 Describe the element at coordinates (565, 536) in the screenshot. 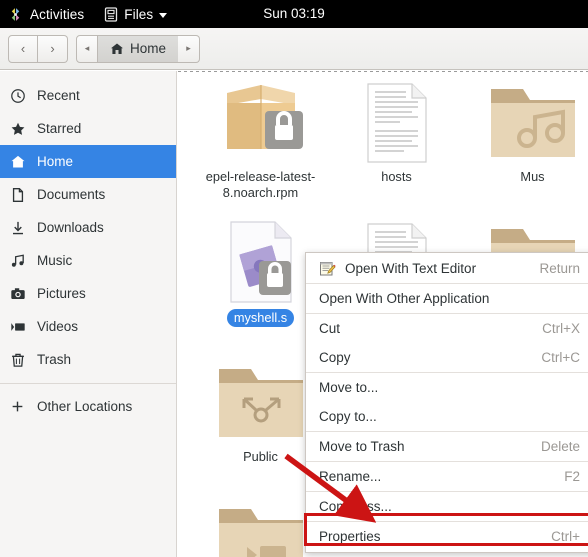

I see `menu-item-shortcut: Ctrl+` at that location.